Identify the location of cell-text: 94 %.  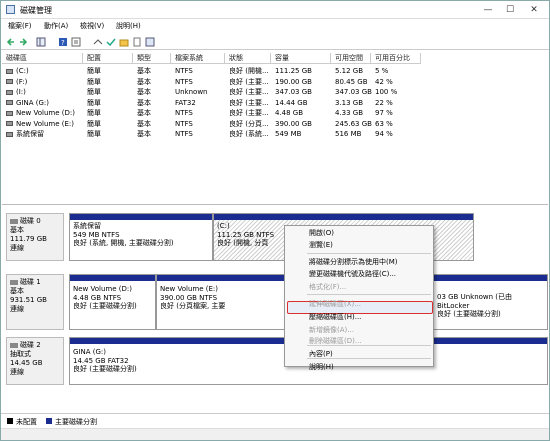
(384, 134).